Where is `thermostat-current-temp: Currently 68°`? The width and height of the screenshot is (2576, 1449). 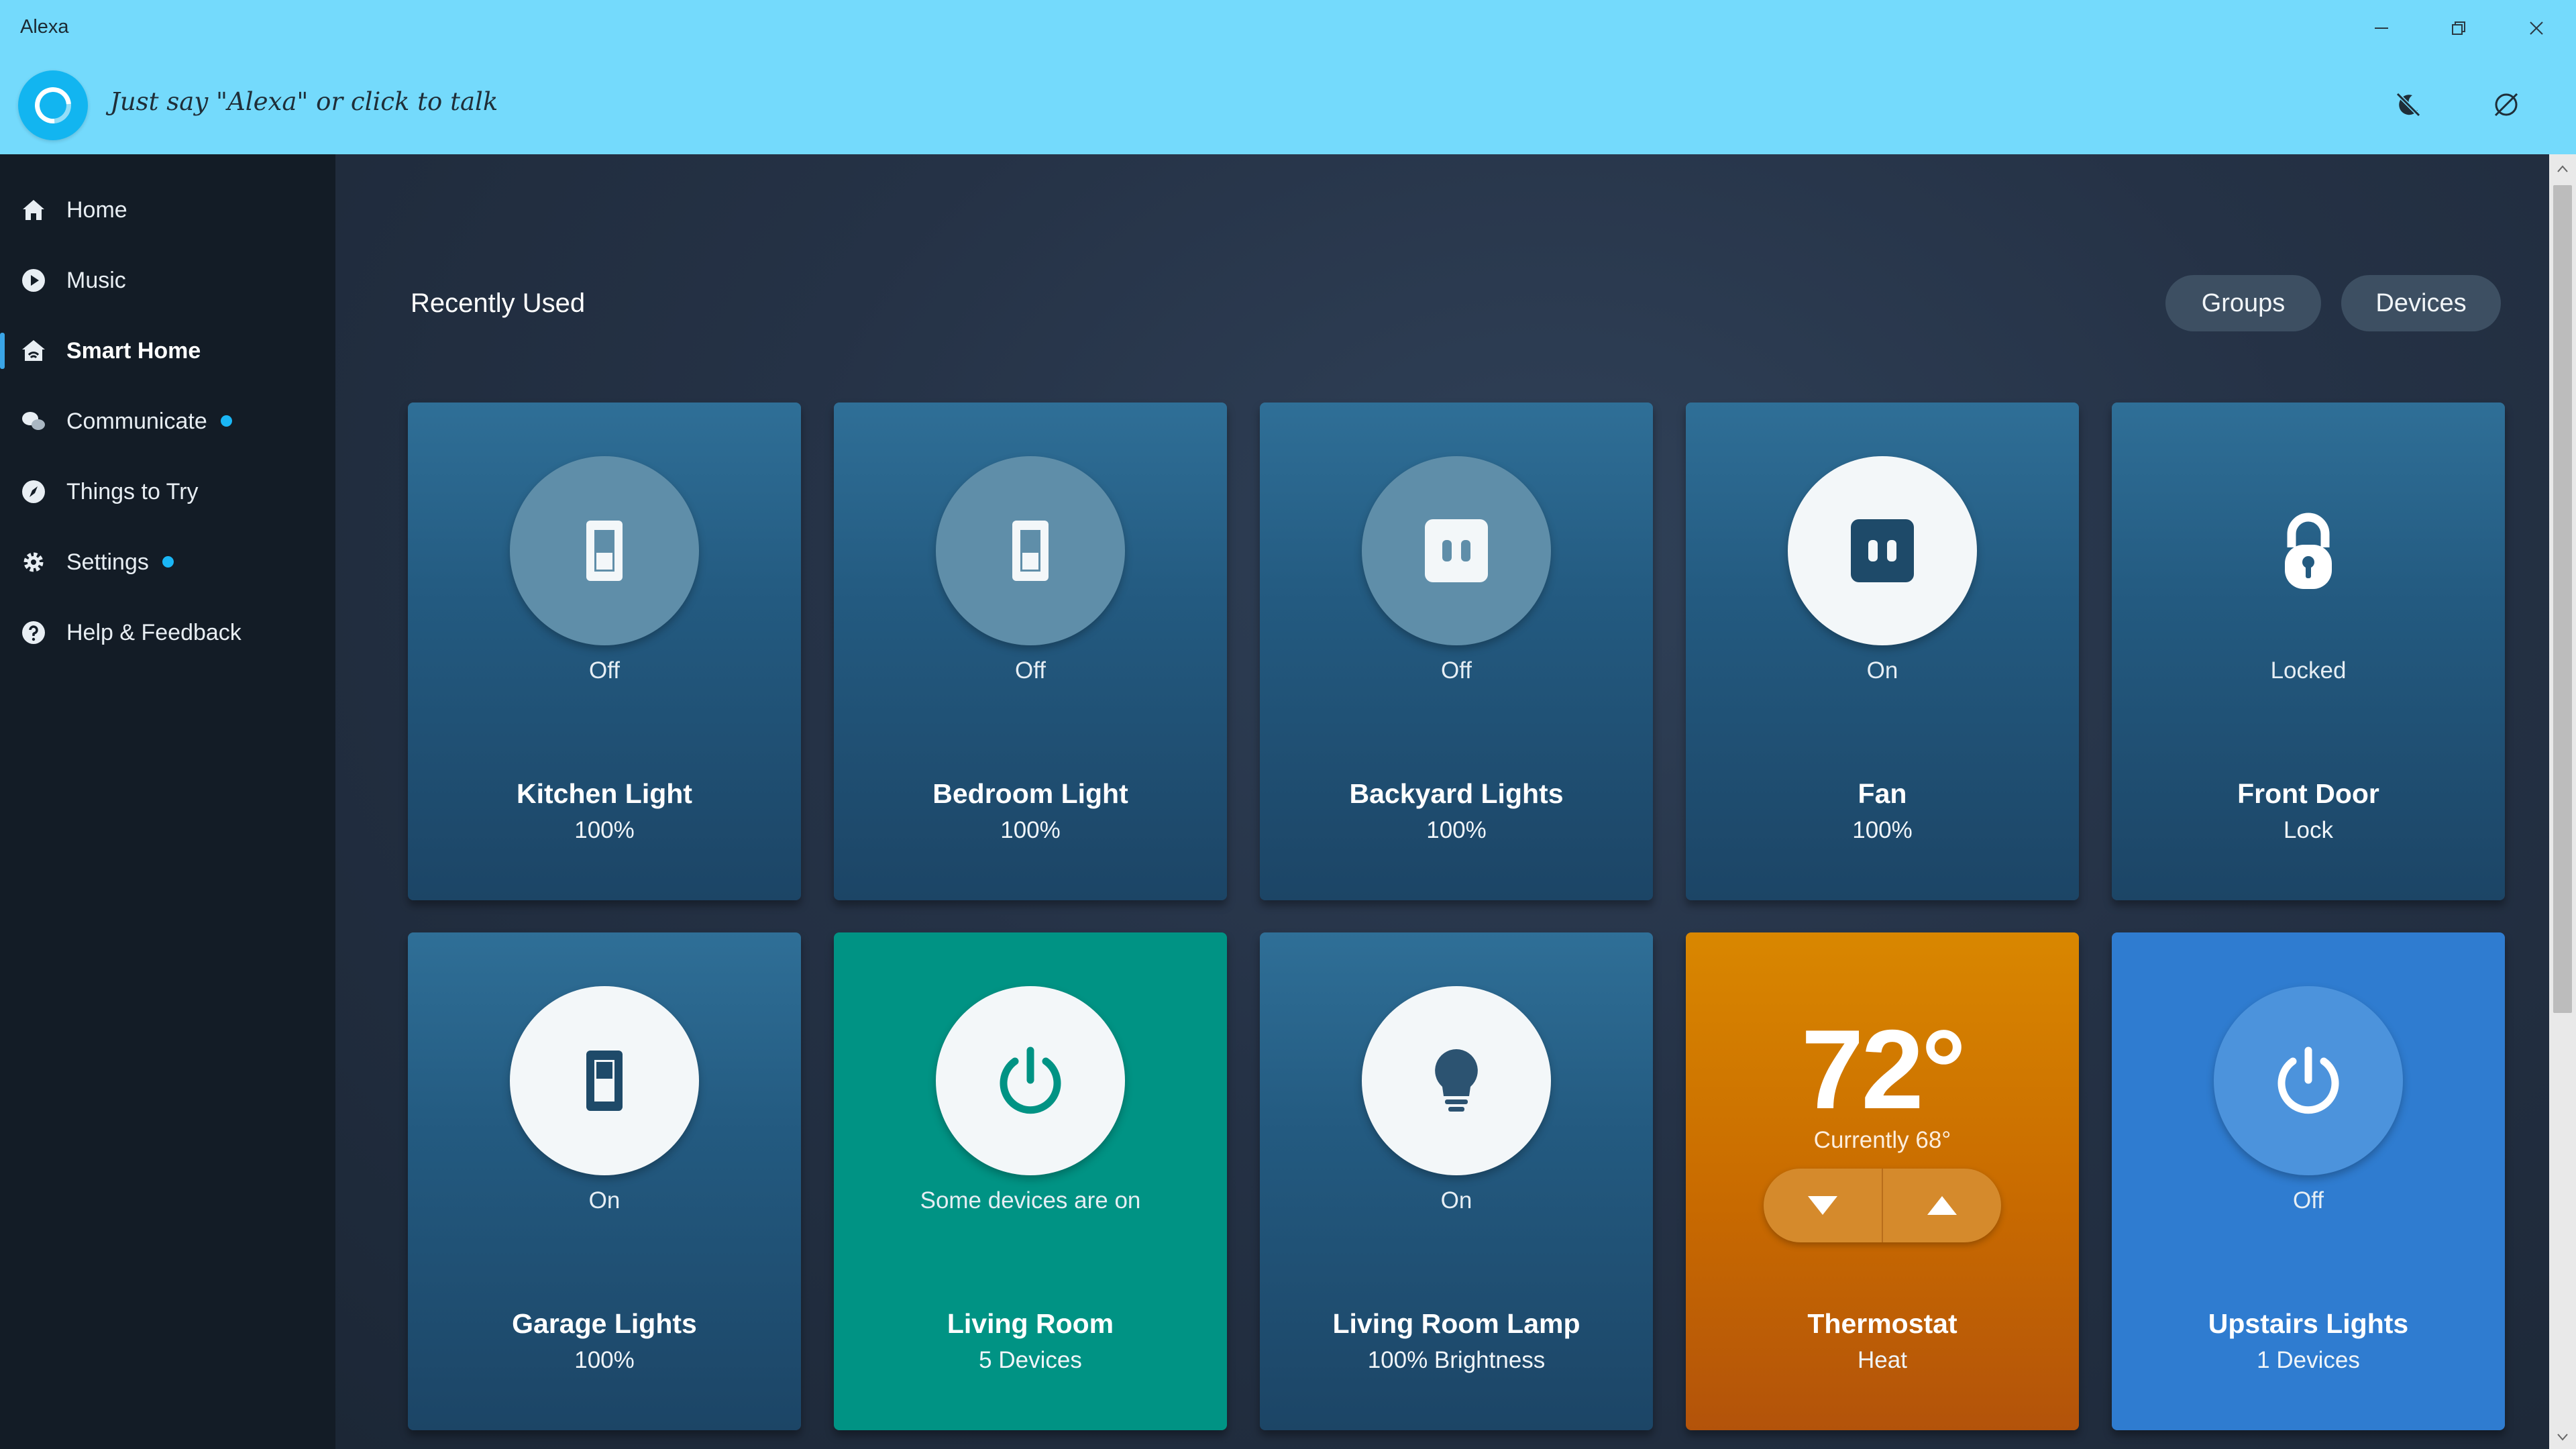 thermostat-current-temp: Currently 68° is located at coordinates (1882, 1140).